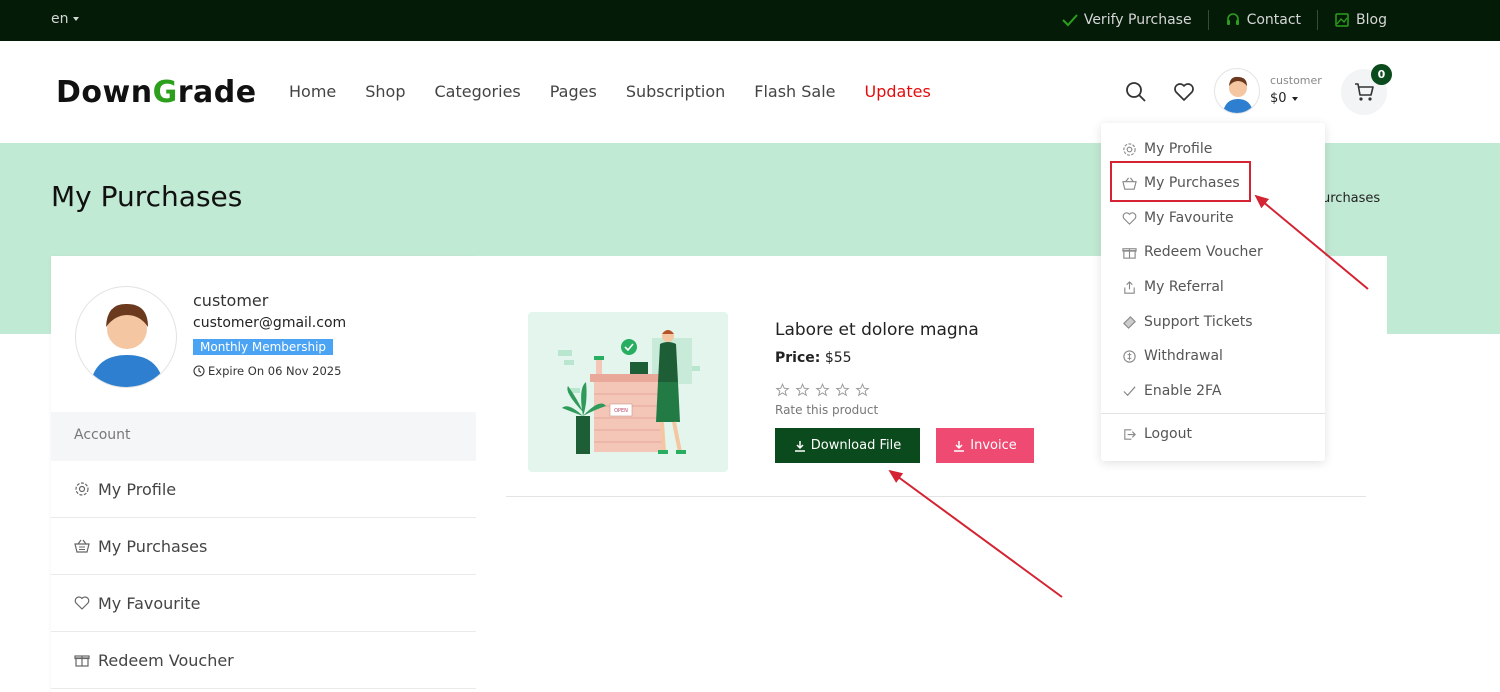 The image size is (1500, 692). I want to click on ticket-icon, so click(1129, 322).